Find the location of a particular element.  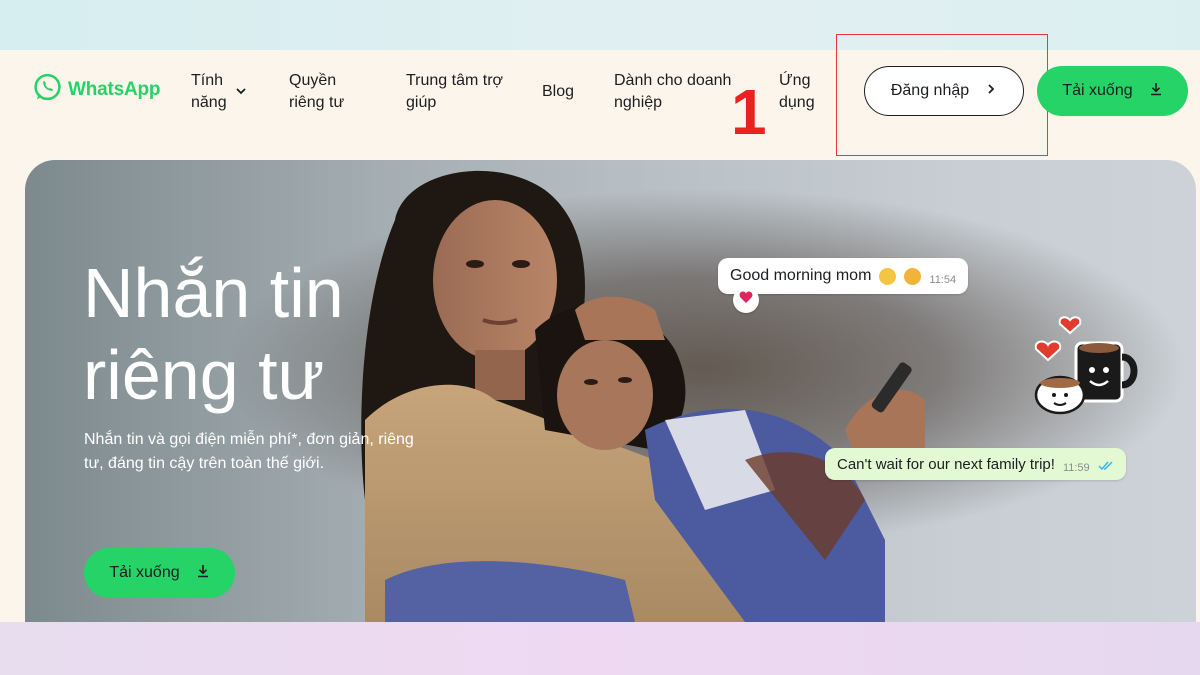

annotation-highlight-box is located at coordinates (942, 95).